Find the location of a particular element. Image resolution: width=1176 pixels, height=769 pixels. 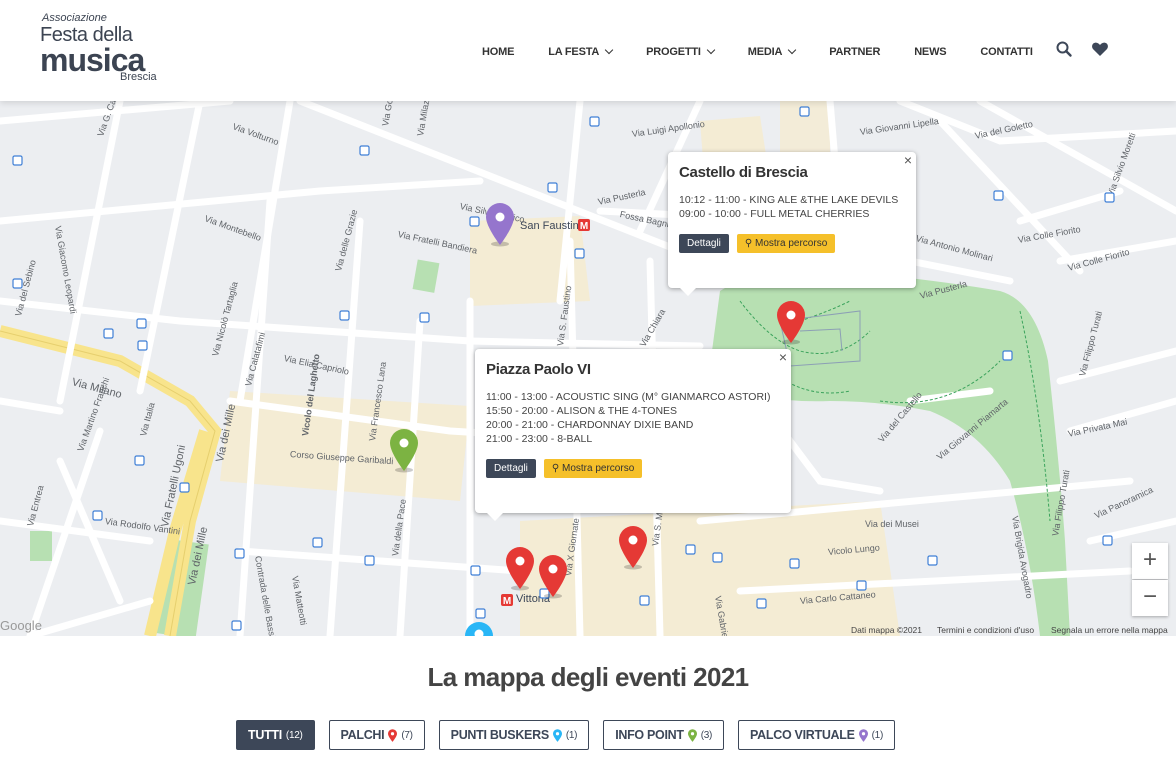

zoom-out-button: − is located at coordinates (1150, 598).